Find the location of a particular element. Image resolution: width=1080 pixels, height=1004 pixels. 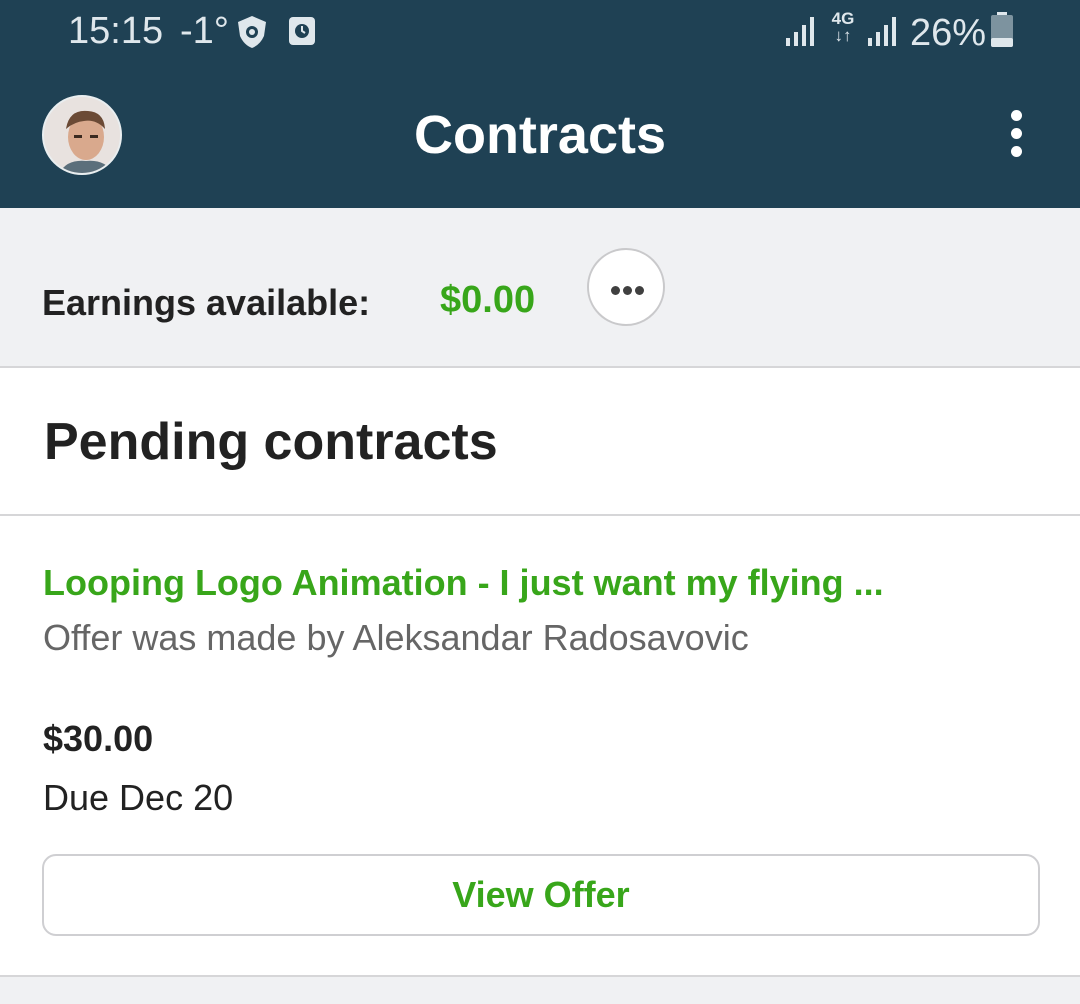

status-time: 15:15 is located at coordinates (116, 31).